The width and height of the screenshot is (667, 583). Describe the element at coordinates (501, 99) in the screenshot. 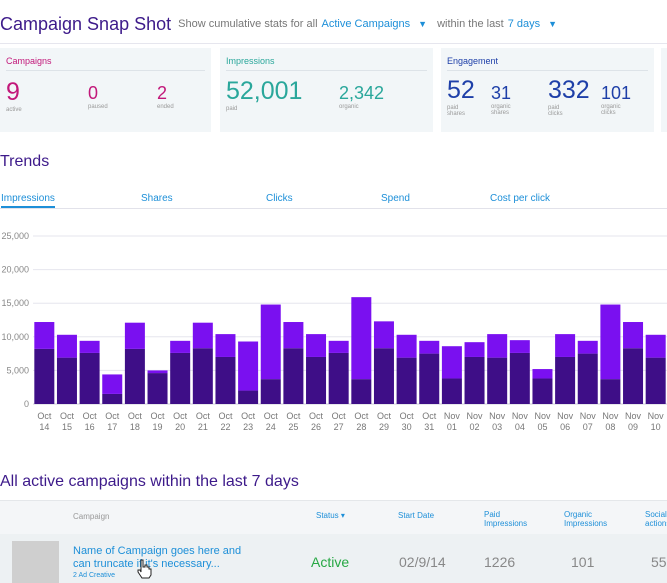

I see `organic-shares: 31 organic shares` at that location.